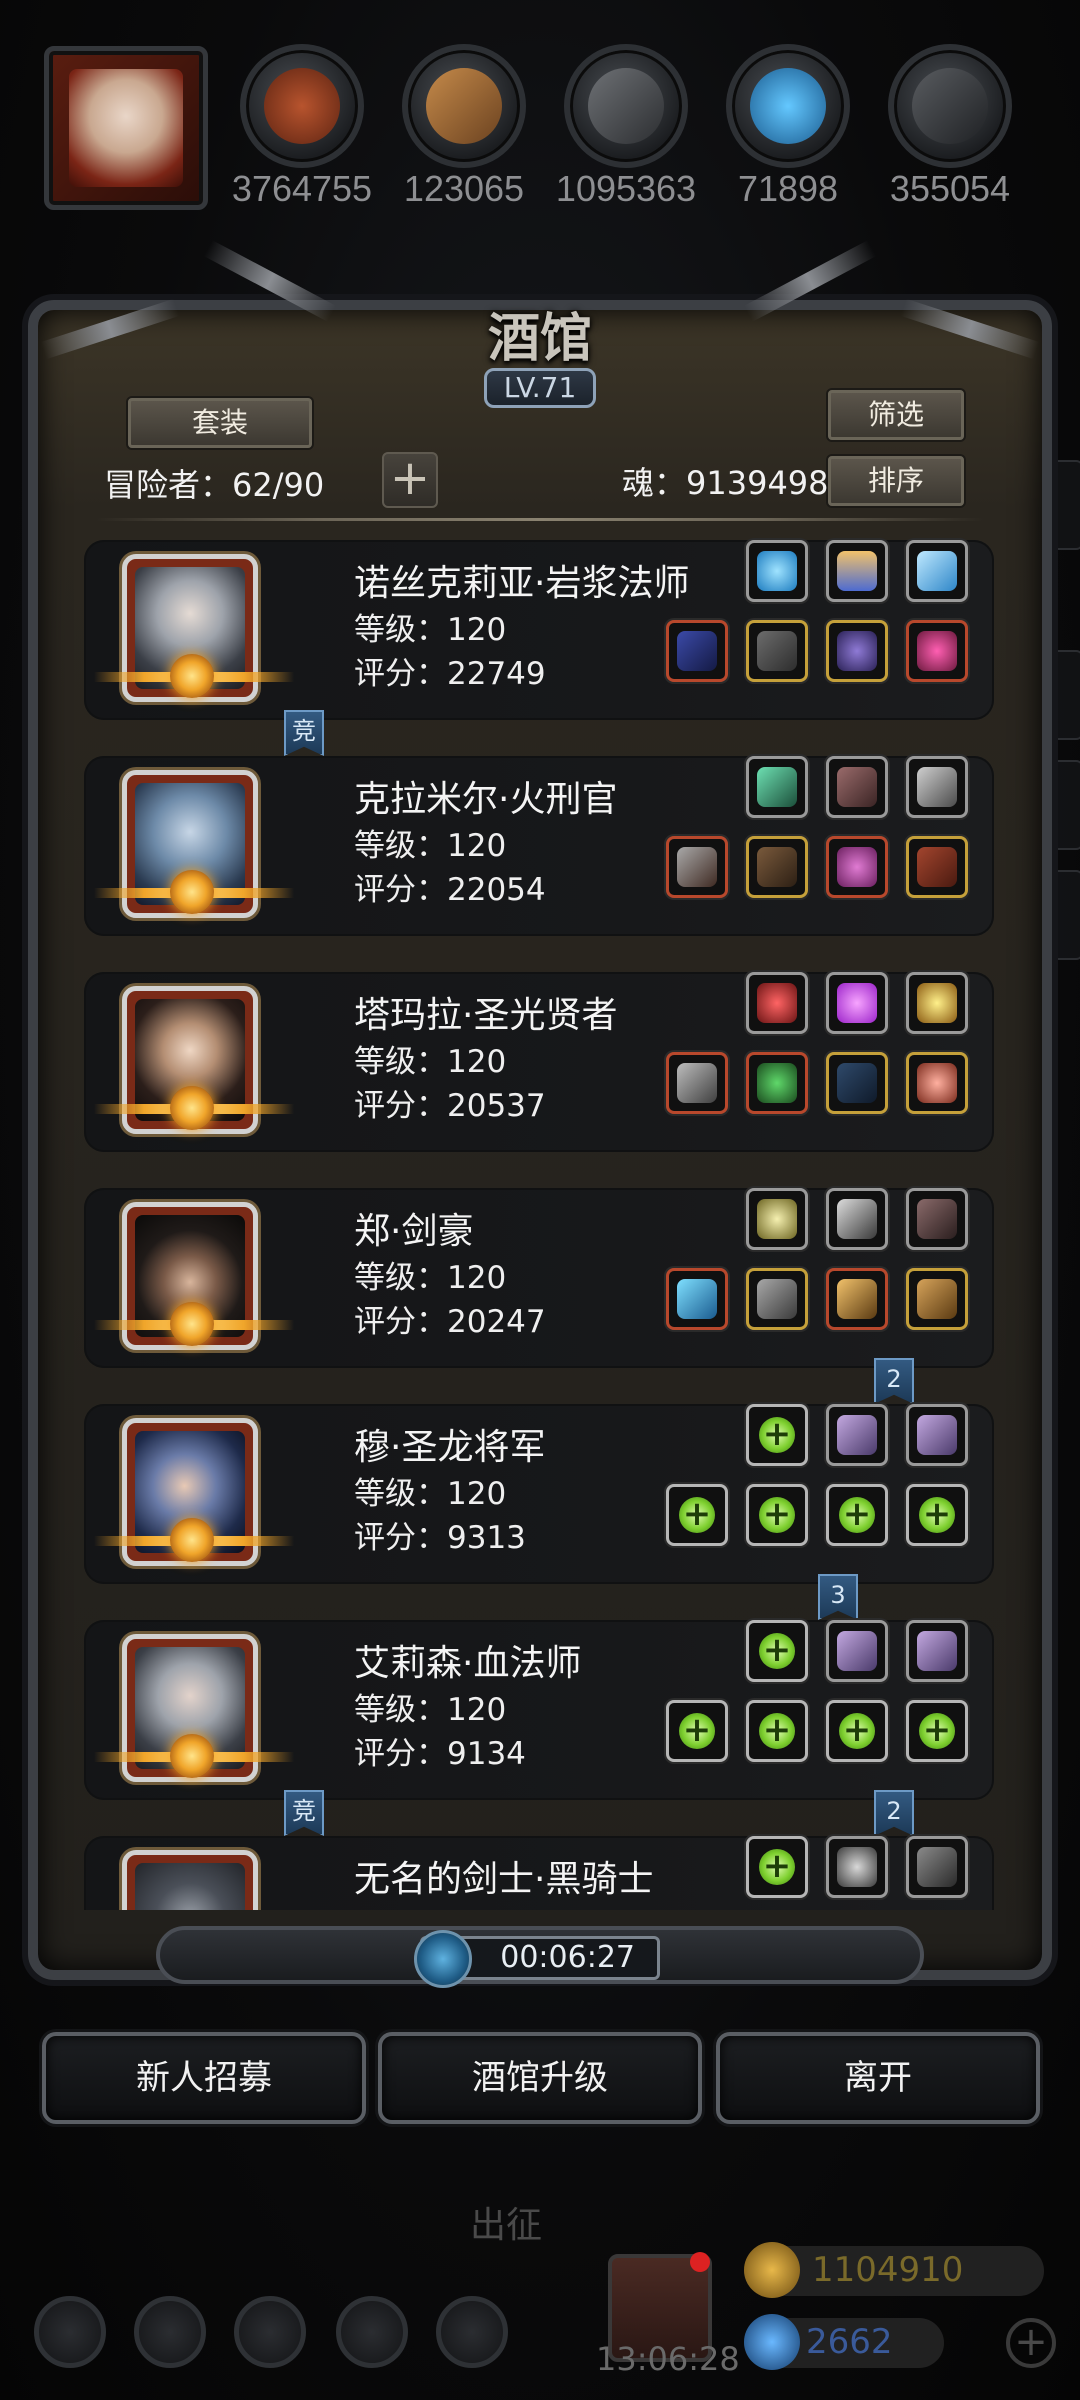 This screenshot has height=2400, width=1080. I want to click on hero-score: 评分：9134, so click(440, 1754).